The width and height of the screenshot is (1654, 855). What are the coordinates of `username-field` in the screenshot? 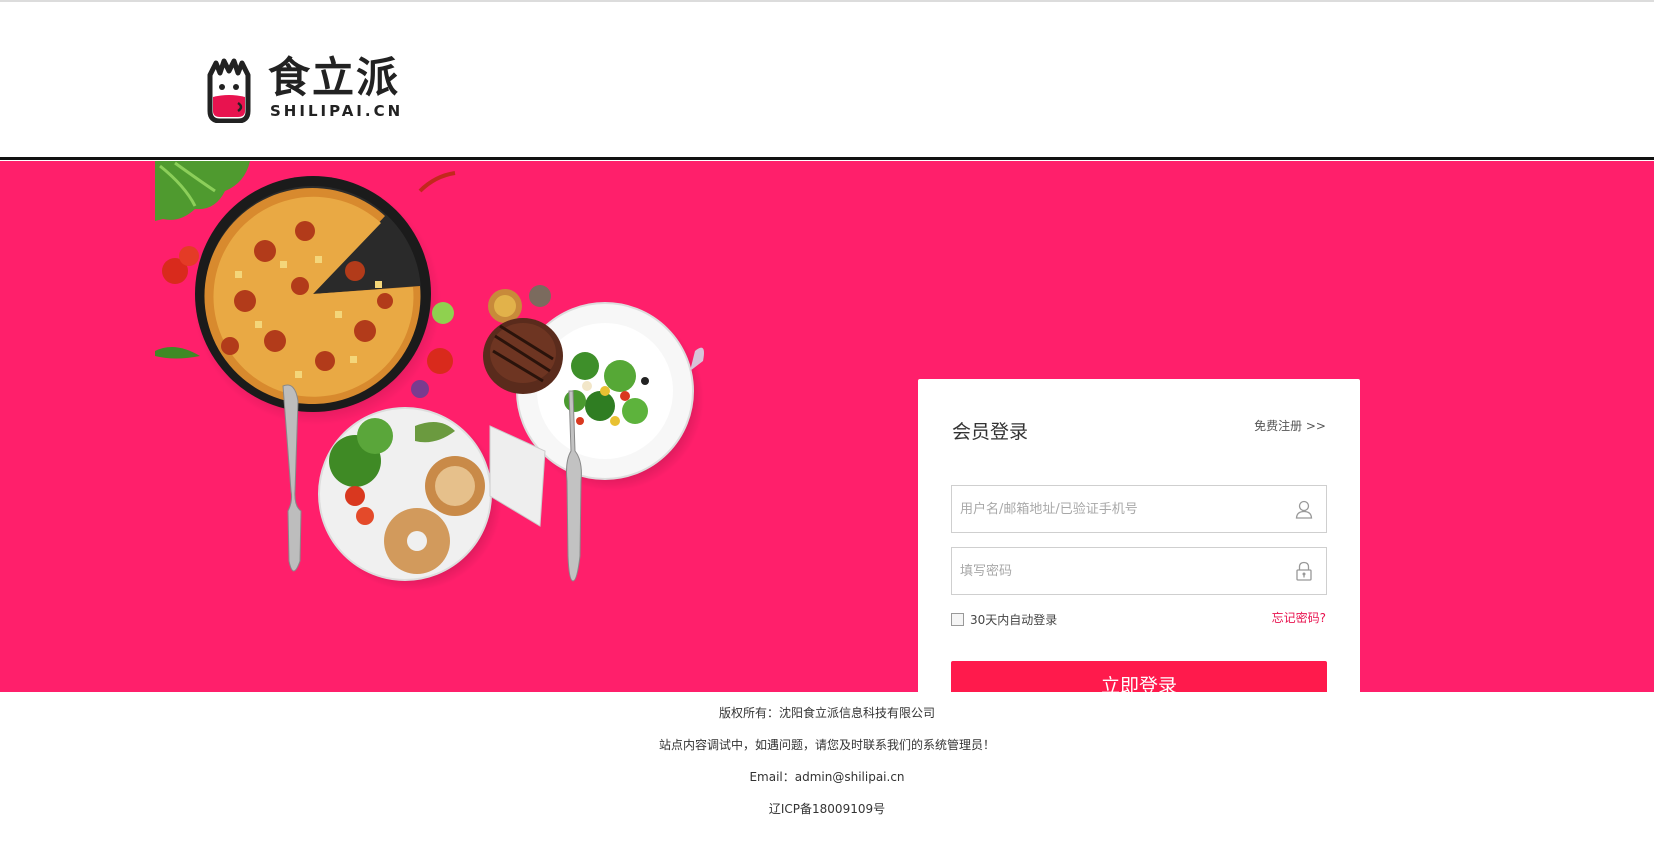 It's located at (1139, 509).